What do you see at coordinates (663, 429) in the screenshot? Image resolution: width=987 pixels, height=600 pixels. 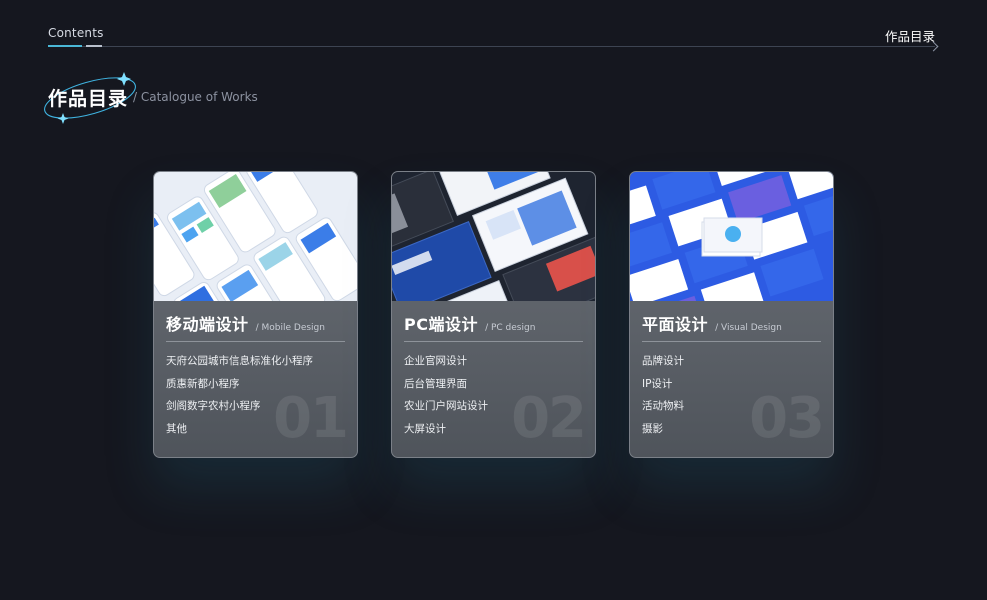 I see `list-item: 摄影` at bounding box center [663, 429].